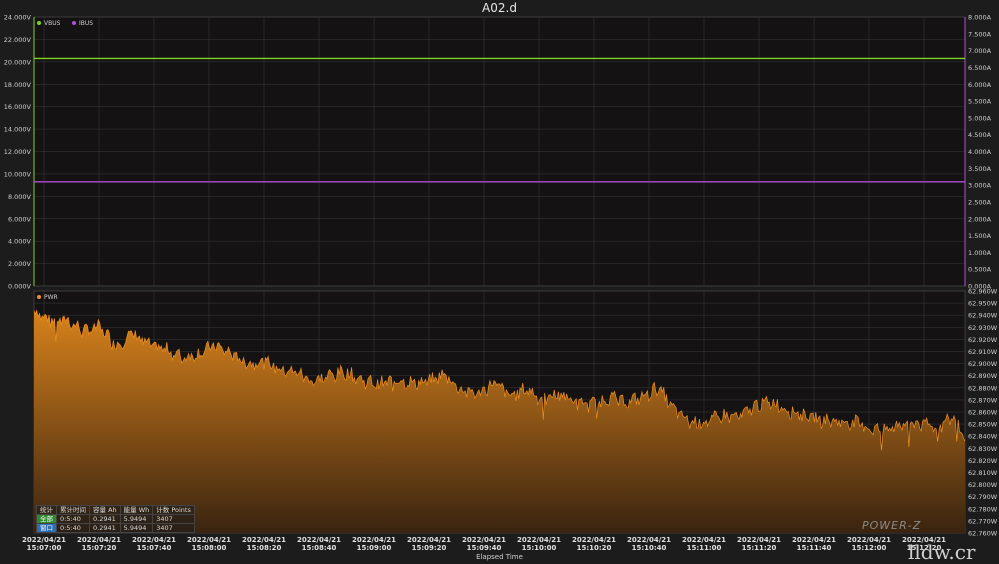 The height and width of the screenshot is (564, 999). Describe the element at coordinates (980, 118) in the screenshot. I see `y-tick-label-right: 5.000A` at that location.